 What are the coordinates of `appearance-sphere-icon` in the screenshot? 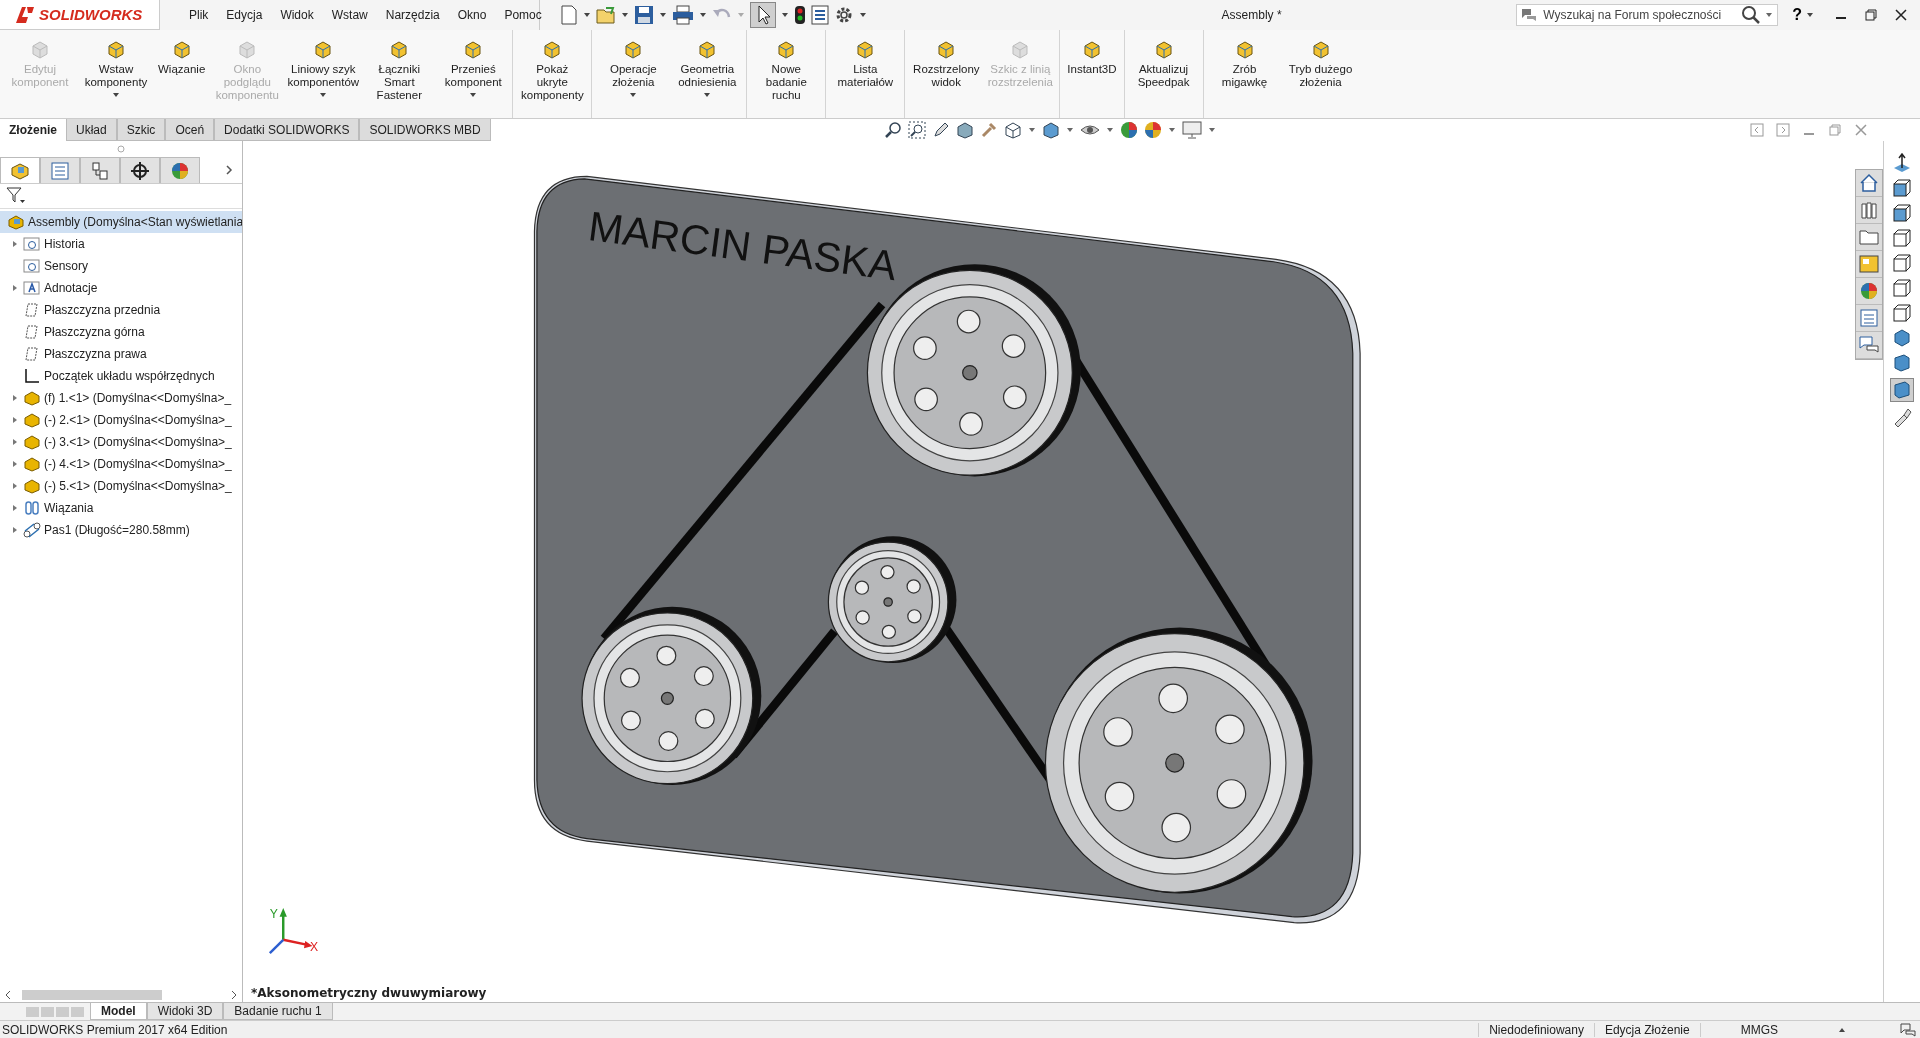 It's located at (1129, 130).